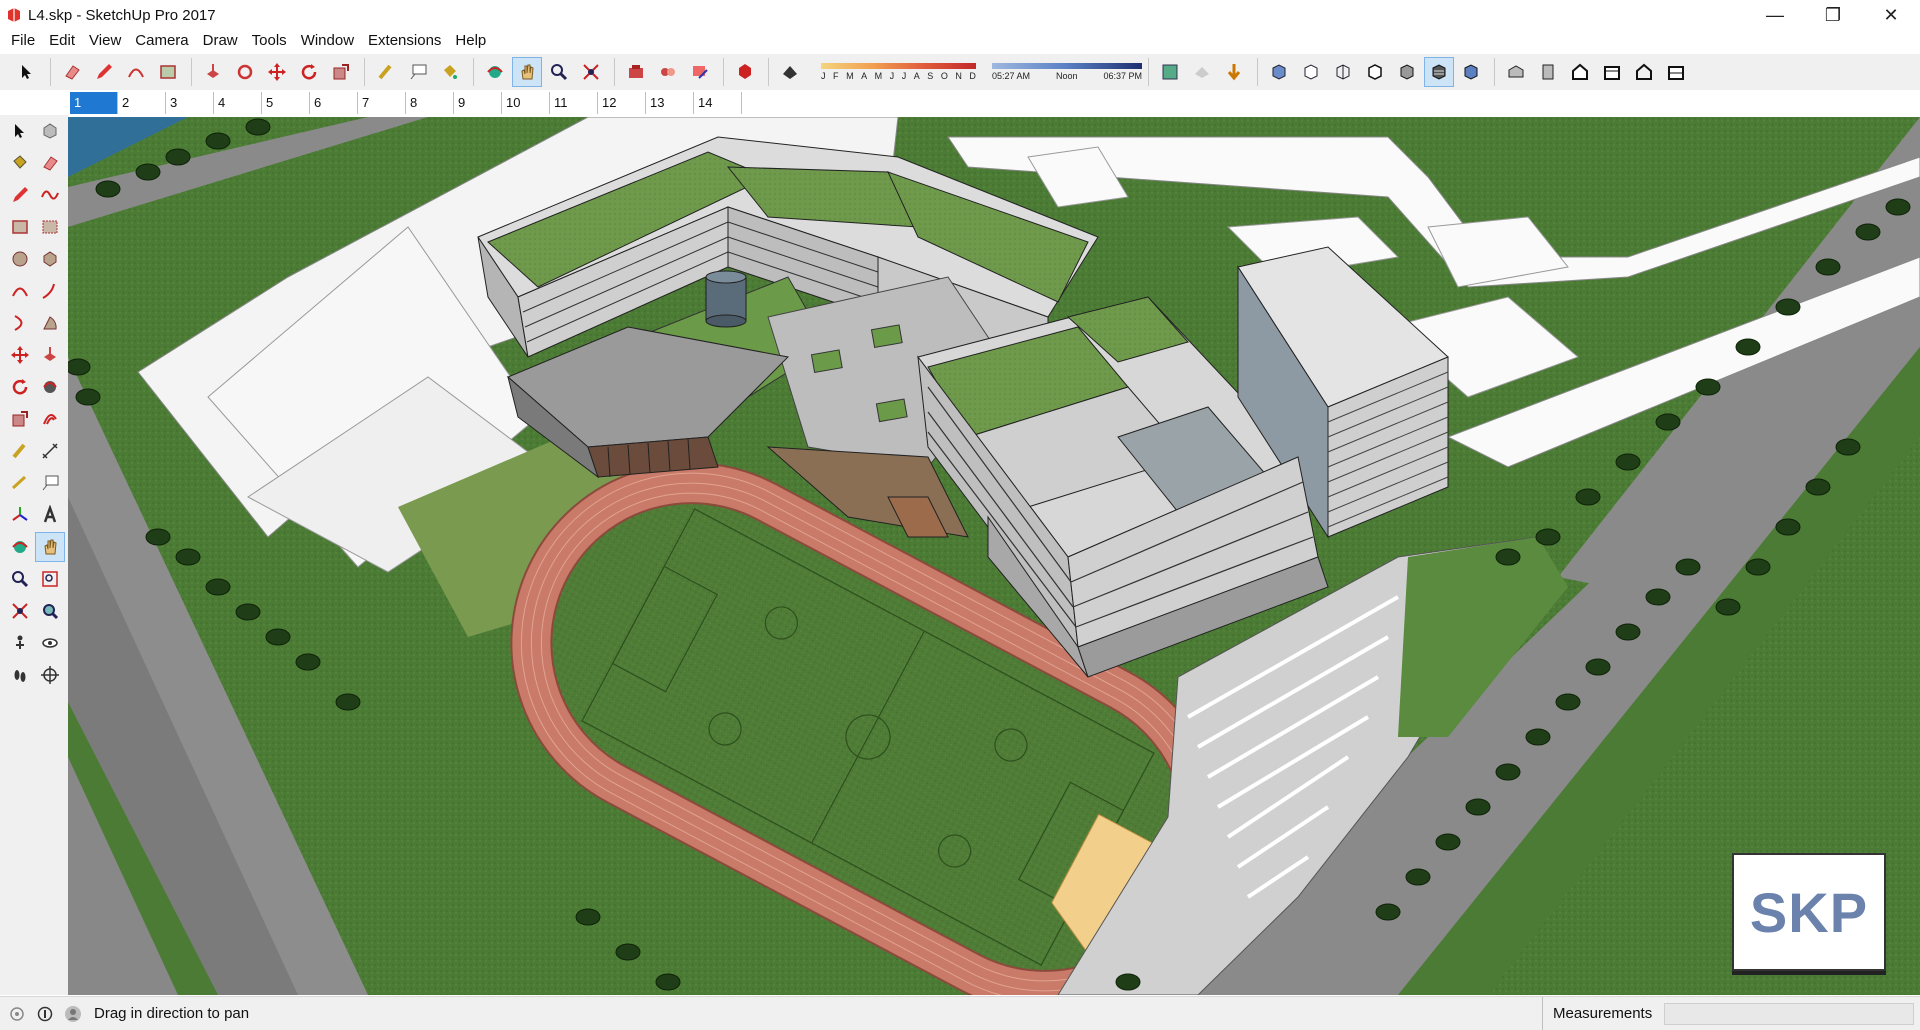 This screenshot has height=1030, width=1920. What do you see at coordinates (20, 579) in the screenshot?
I see `zoom-icon` at bounding box center [20, 579].